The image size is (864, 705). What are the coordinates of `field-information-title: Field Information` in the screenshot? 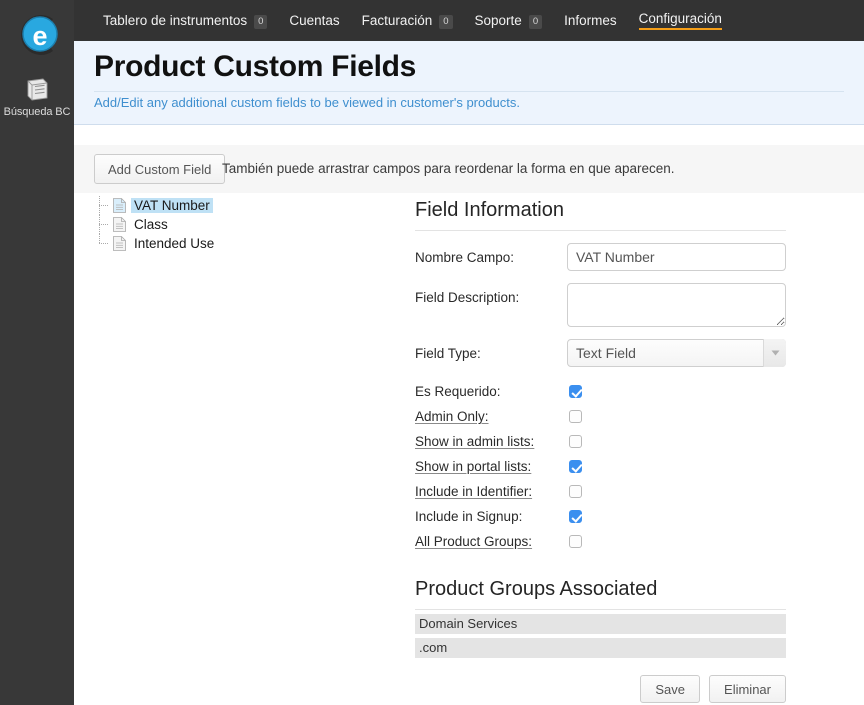 It's located at (489, 210).